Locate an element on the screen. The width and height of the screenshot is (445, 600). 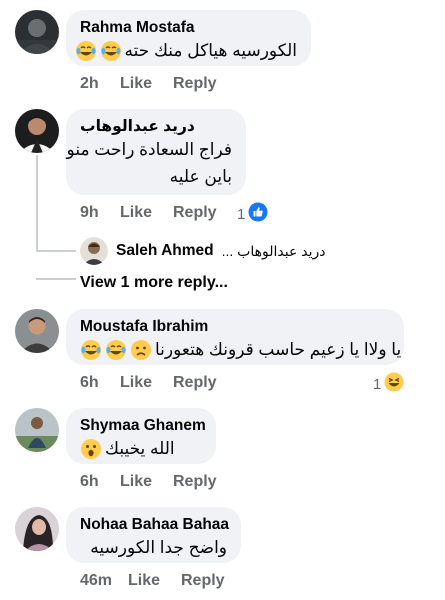
like-reaction-icon is located at coordinates (258, 214).